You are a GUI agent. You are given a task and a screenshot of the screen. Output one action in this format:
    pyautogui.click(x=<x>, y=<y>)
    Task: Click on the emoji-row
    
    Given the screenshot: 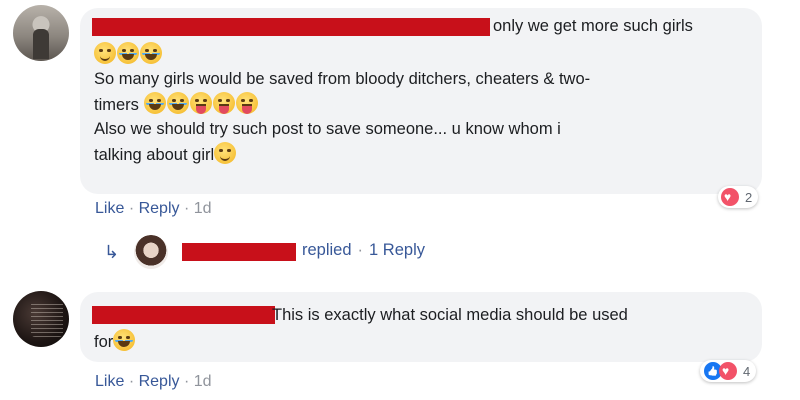 What is the action you would take?
    pyautogui.click(x=128, y=55)
    